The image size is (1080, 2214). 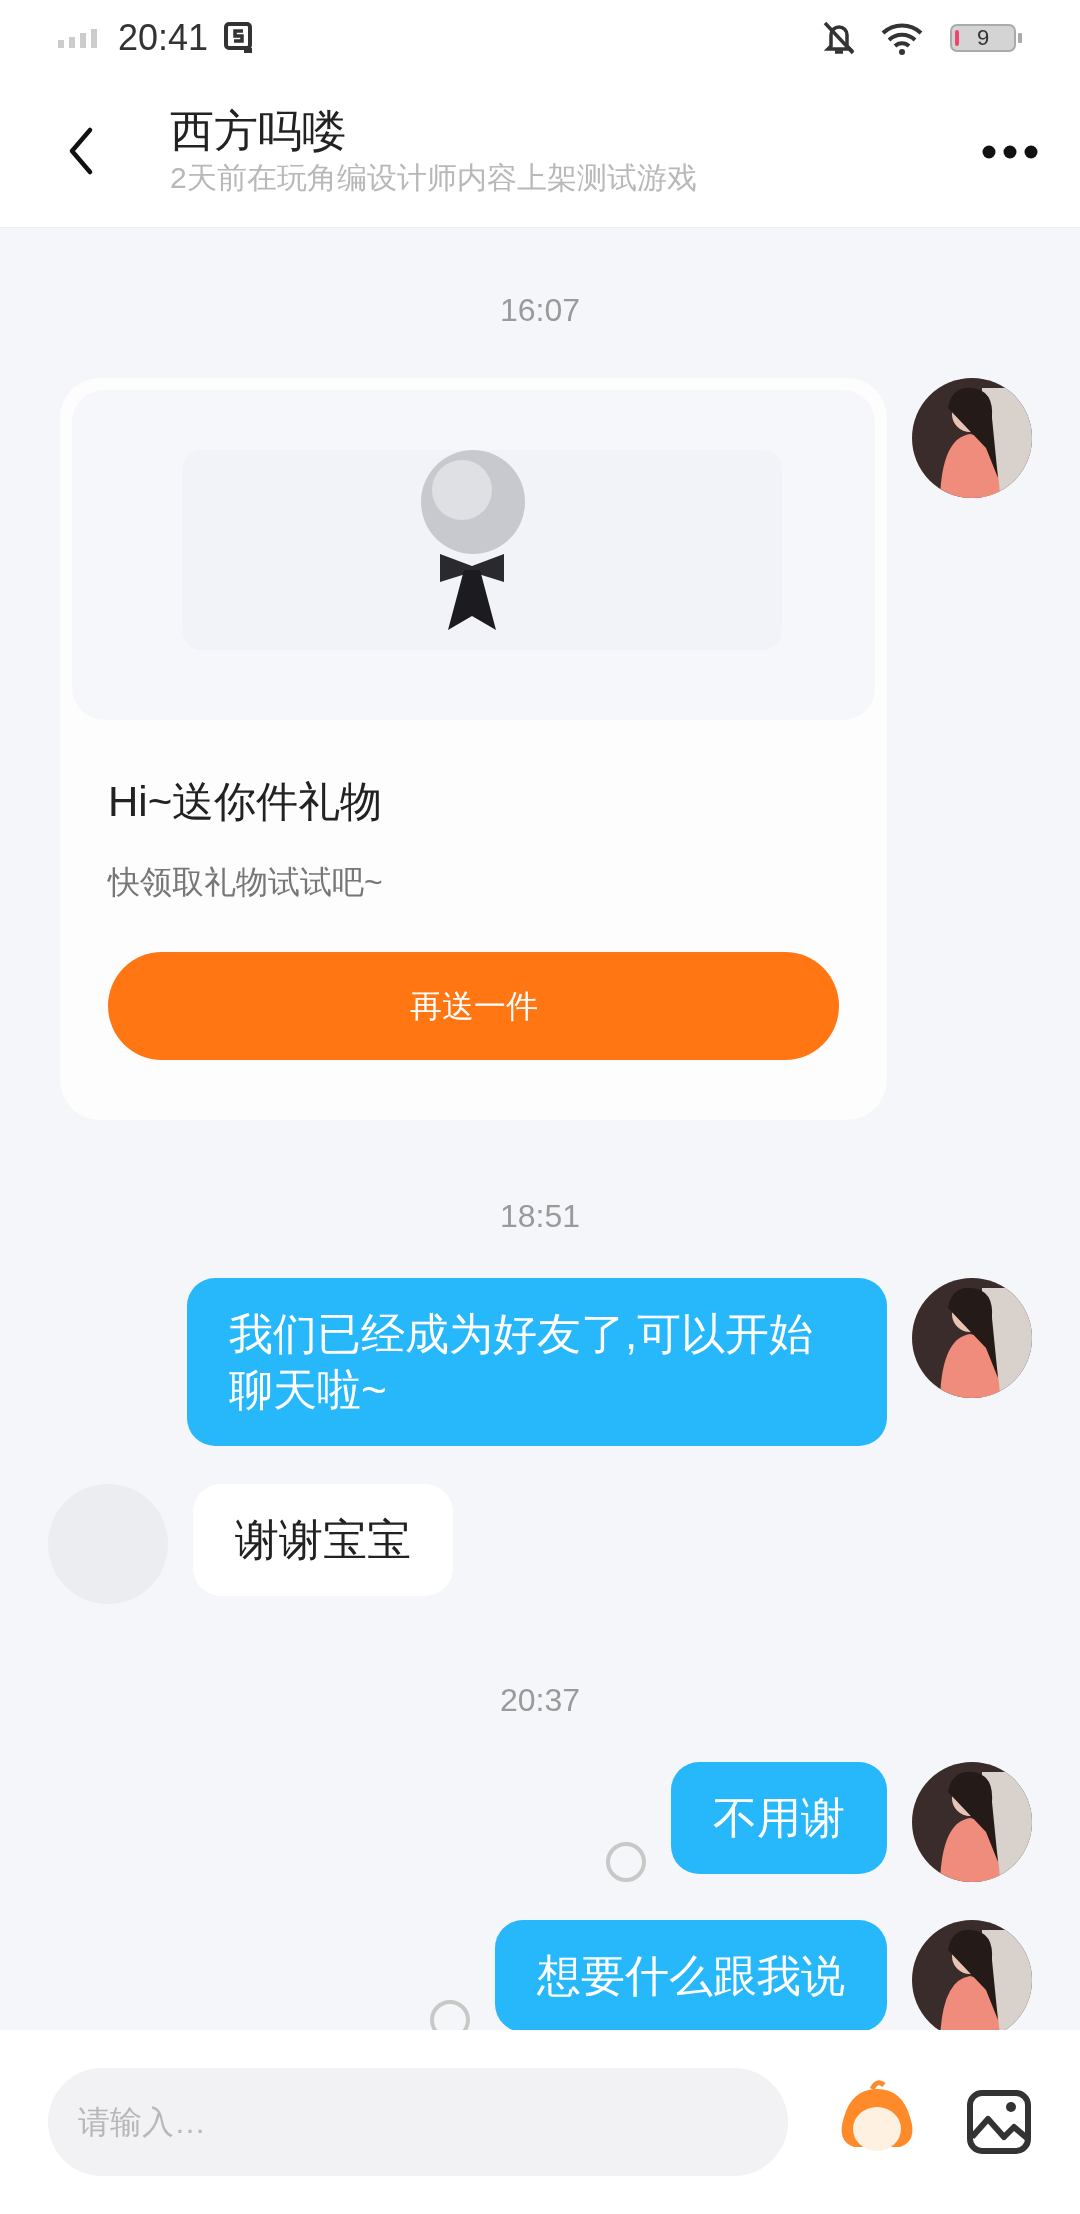 I want to click on message-bubble: 想要什么跟我说, so click(x=691, y=1975).